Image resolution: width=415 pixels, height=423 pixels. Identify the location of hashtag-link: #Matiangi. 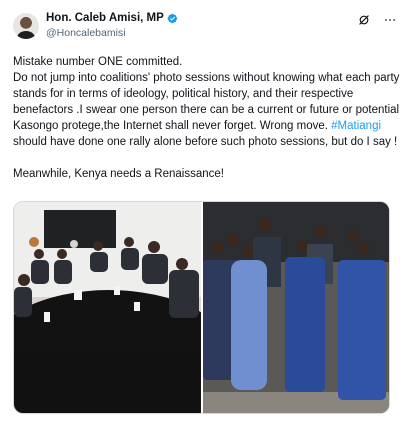
(356, 126).